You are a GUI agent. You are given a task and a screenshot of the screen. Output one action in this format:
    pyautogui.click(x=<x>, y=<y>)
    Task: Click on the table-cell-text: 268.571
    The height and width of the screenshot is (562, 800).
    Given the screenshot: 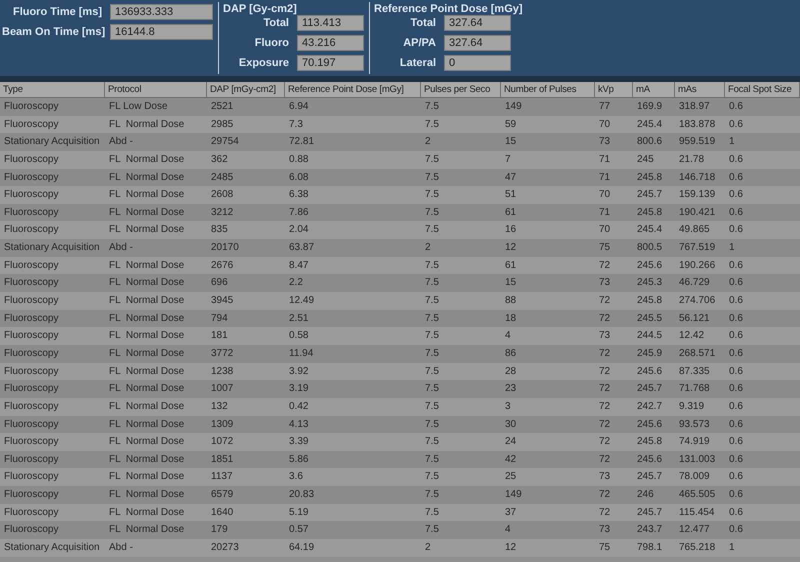 What is the action you would take?
    pyautogui.click(x=697, y=353)
    